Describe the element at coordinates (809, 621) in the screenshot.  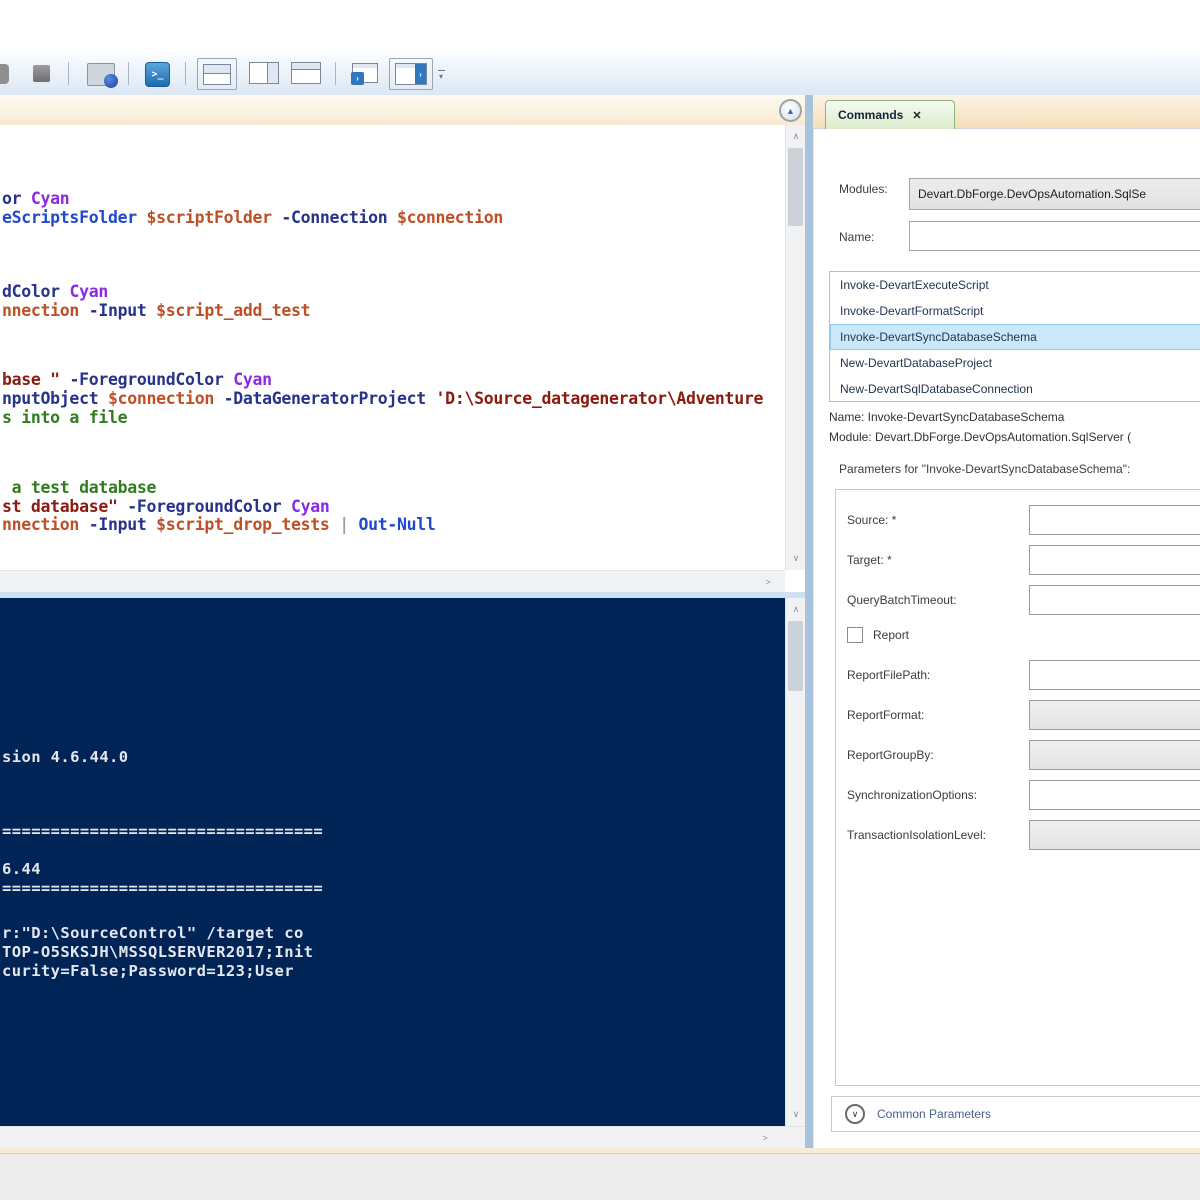
I see `panel-separator` at that location.